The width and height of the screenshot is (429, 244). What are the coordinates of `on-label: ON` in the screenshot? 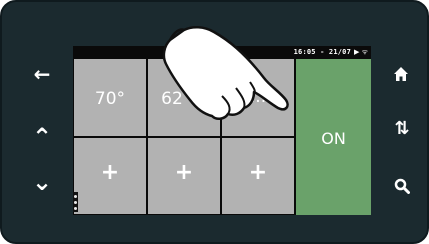 It's located at (333, 138).